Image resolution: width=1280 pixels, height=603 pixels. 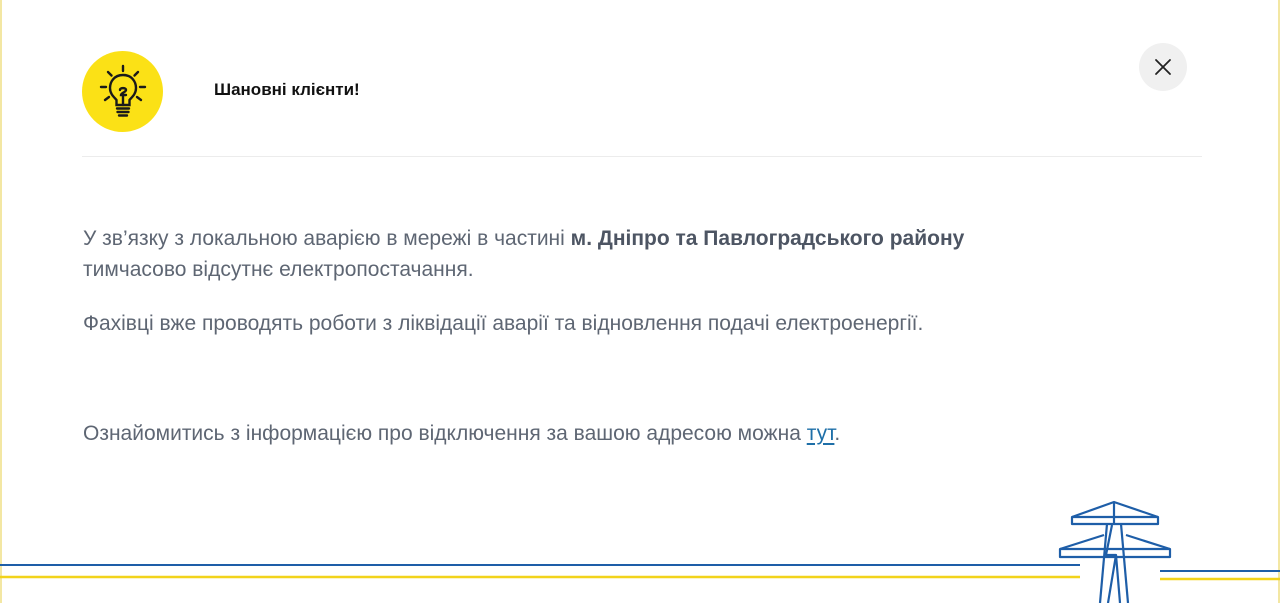 What do you see at coordinates (821, 433) in the screenshot?
I see `info-link: тут` at bounding box center [821, 433].